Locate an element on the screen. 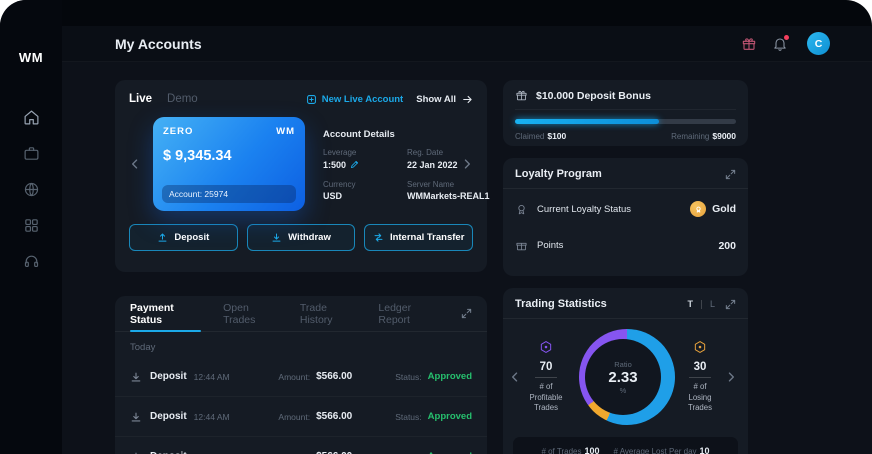 This screenshot has width=872, height=454. sidebar-item-apps is located at coordinates (31, 225).